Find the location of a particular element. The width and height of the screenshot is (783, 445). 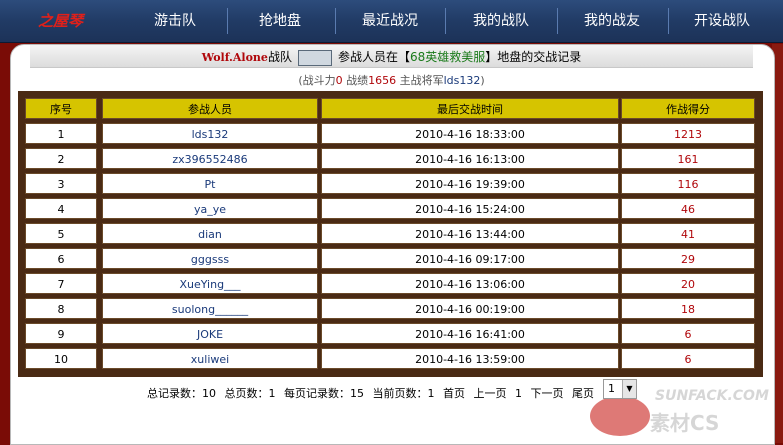

team-name: Wolf.Alone is located at coordinates (235, 57).